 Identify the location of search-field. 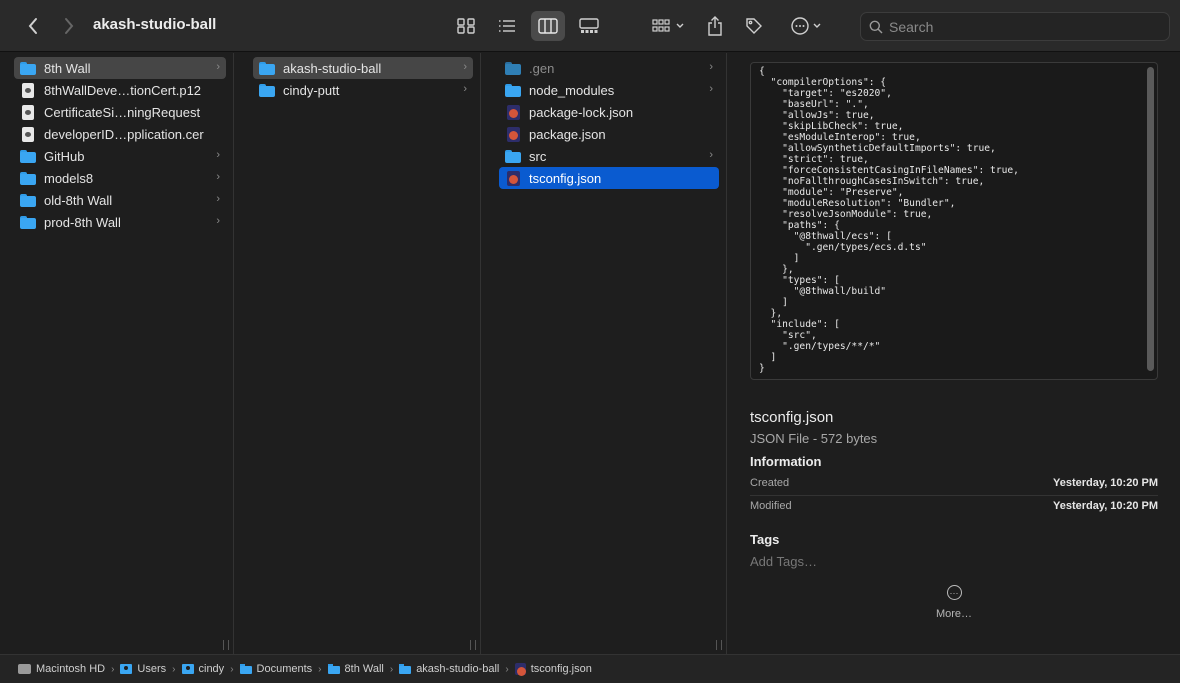
(1015, 26).